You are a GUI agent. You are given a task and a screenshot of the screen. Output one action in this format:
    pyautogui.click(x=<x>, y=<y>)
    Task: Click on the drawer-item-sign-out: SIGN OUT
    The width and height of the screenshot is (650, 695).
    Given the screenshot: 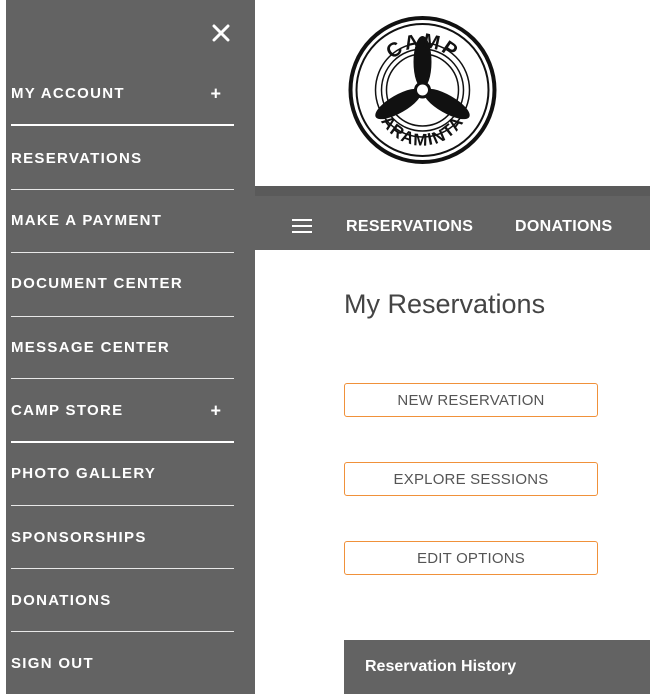 What is the action you would take?
    pyautogui.click(x=122, y=663)
    